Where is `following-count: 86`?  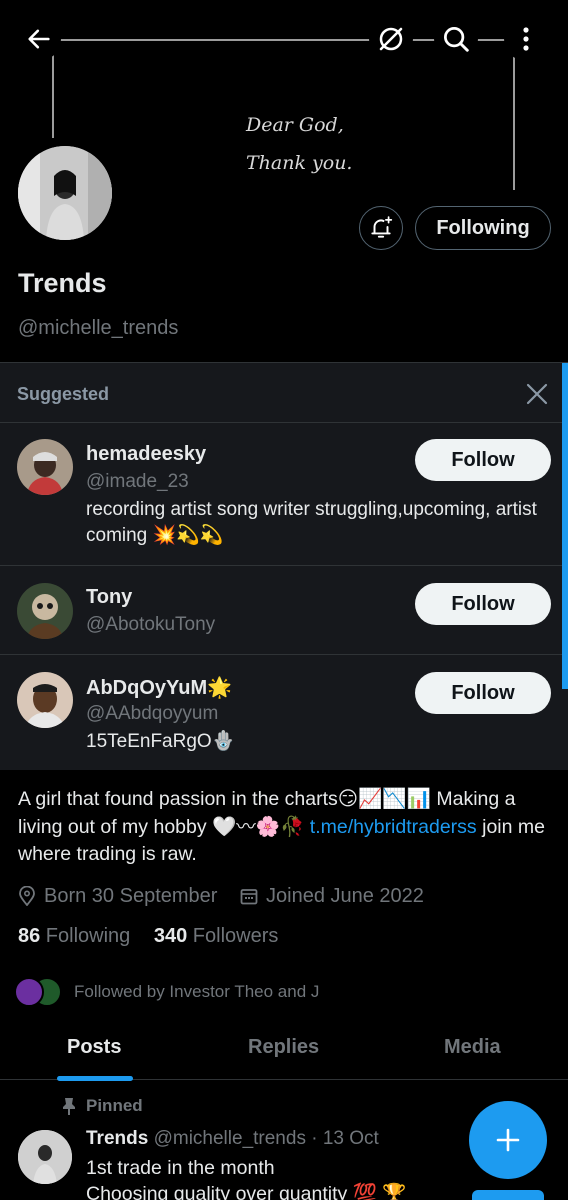
following-count: 86 is located at coordinates (29, 936).